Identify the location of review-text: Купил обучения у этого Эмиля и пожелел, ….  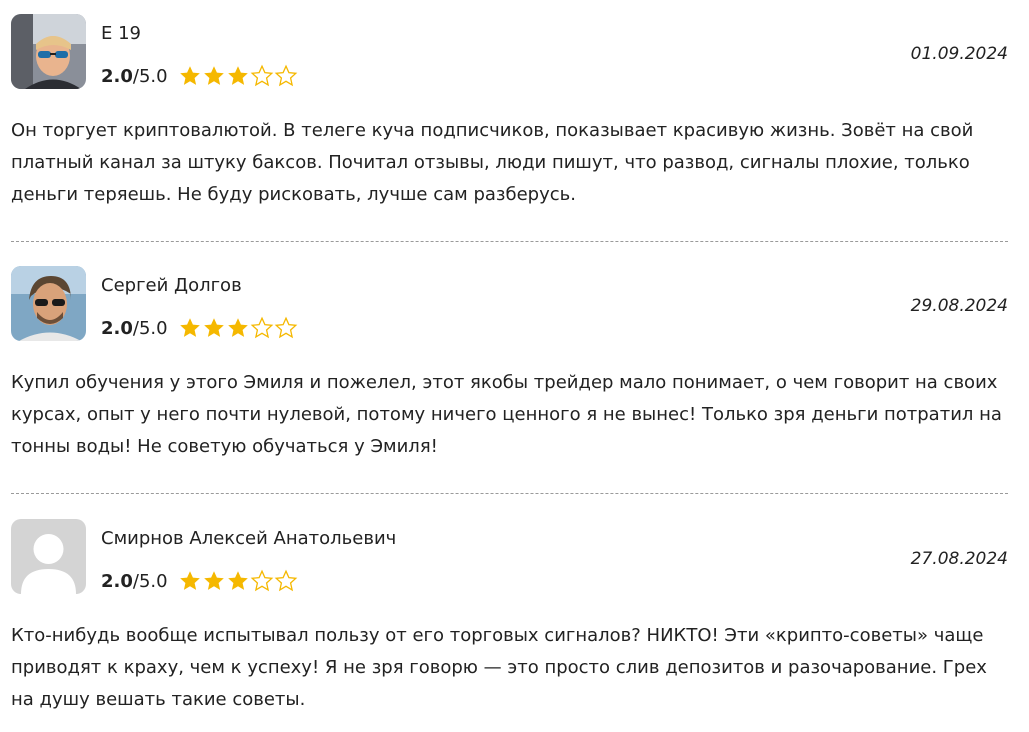
(506, 414).